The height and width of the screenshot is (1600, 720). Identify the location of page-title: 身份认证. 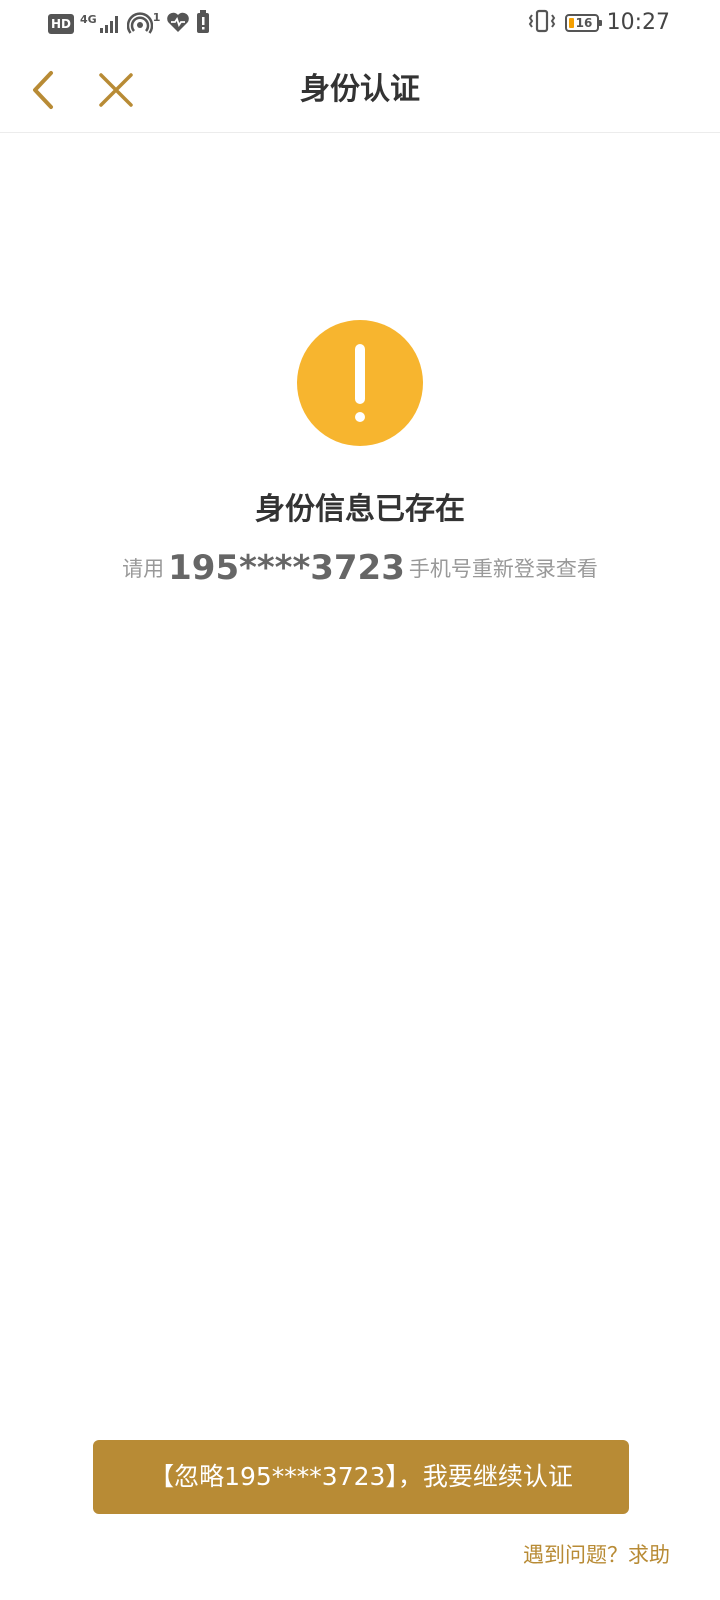
(360, 89).